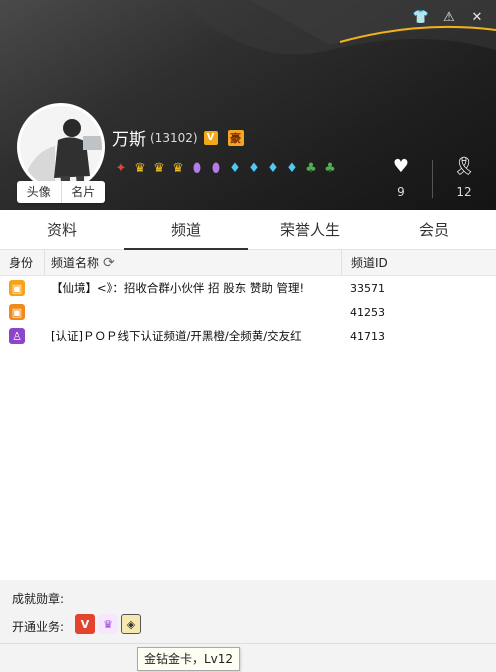 This screenshot has width=496, height=672. What do you see at coordinates (109, 263) in the screenshot?
I see `refresh-icon: ⟳` at bounding box center [109, 263].